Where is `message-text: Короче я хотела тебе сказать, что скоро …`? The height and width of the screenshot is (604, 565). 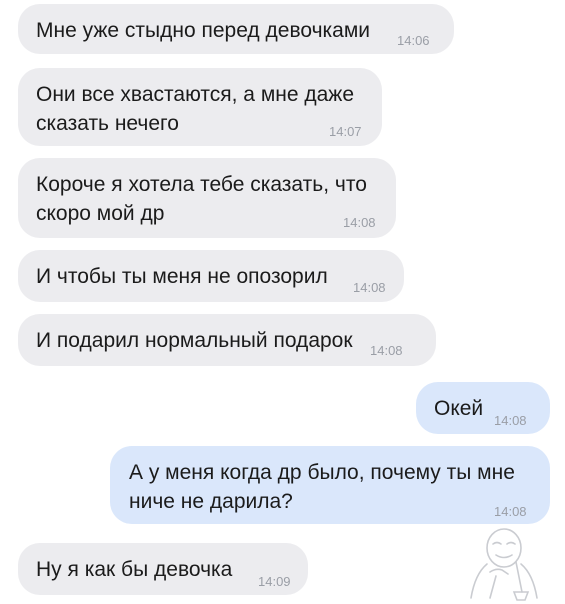 message-text: Короче я хотела тебе сказать, что скоро … is located at coordinates (201, 199).